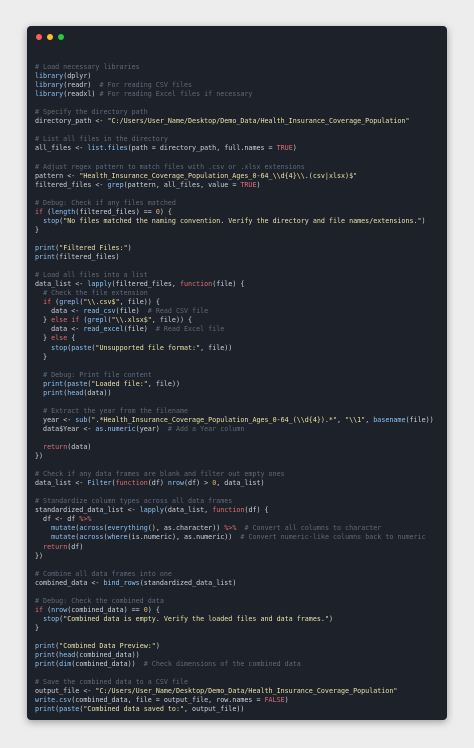 This screenshot has height=748, width=474. I want to click on code-token: (df) {, so click(256, 510).